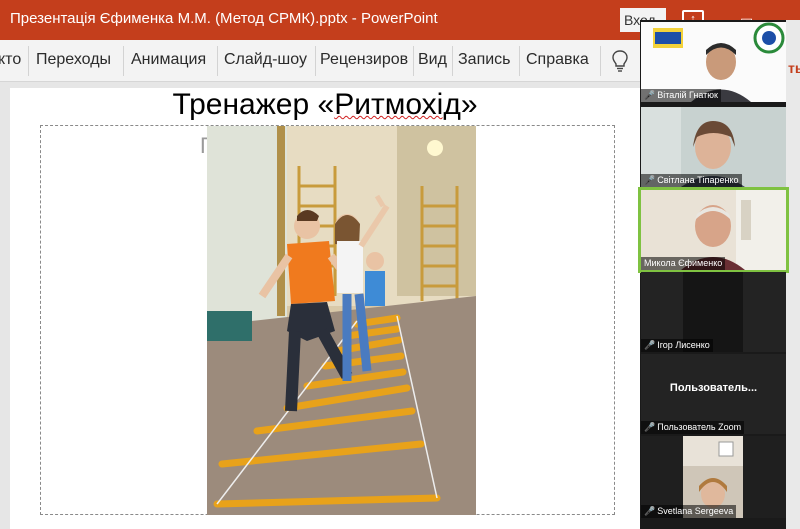  Describe the element at coordinates (253, 104) in the screenshot. I see `slide-title-prefix: Тренажер «` at that location.